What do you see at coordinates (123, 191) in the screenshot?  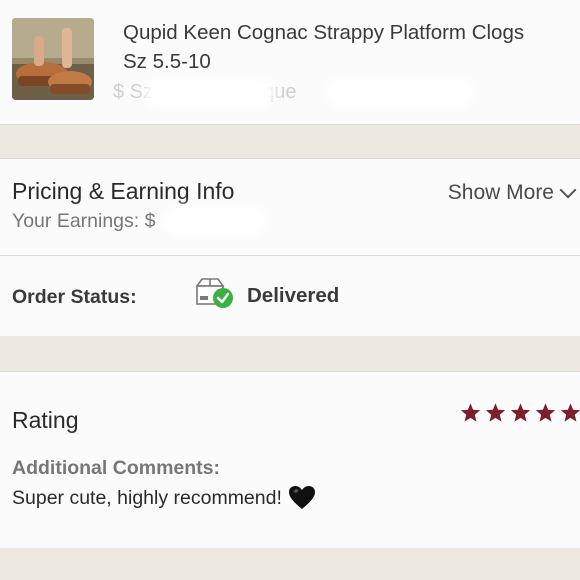 I see `pricing-title: Pricing & Earning Info` at bounding box center [123, 191].